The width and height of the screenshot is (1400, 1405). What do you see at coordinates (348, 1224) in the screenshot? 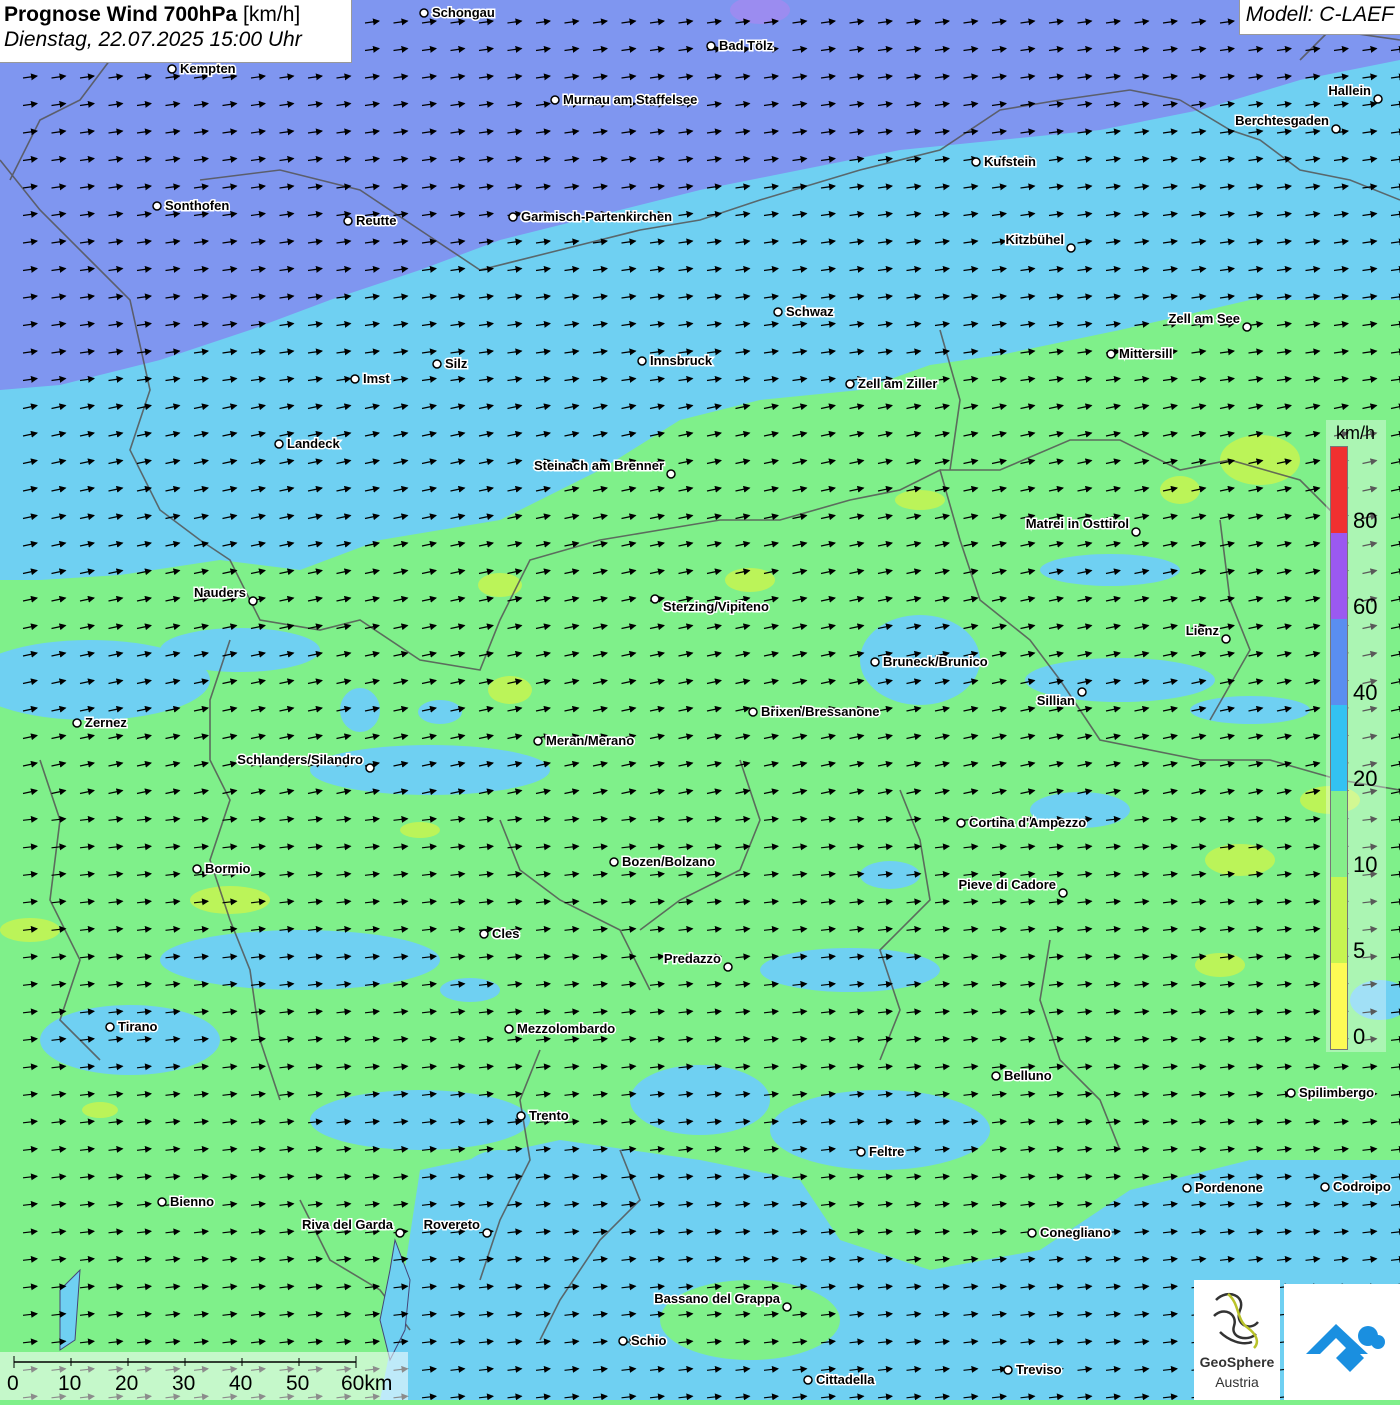
I see `city-label: Riva del Garda` at bounding box center [348, 1224].